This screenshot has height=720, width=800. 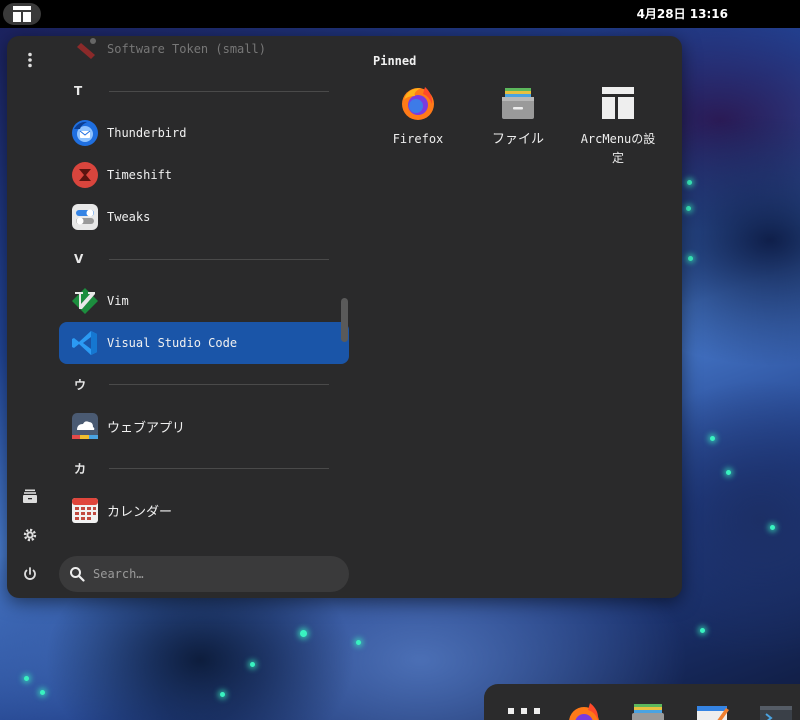 What do you see at coordinates (30, 317) in the screenshot?
I see `side-rail` at bounding box center [30, 317].